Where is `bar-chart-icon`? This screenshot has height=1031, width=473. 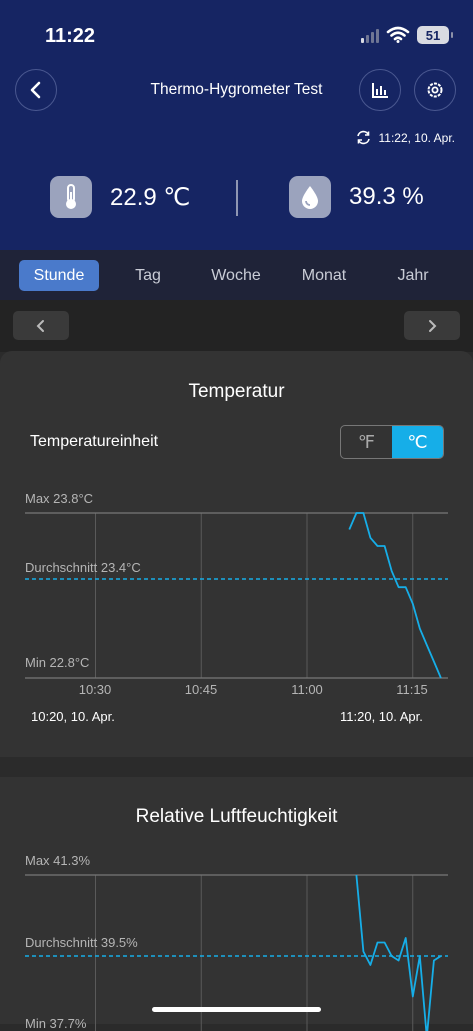 bar-chart-icon is located at coordinates (380, 90).